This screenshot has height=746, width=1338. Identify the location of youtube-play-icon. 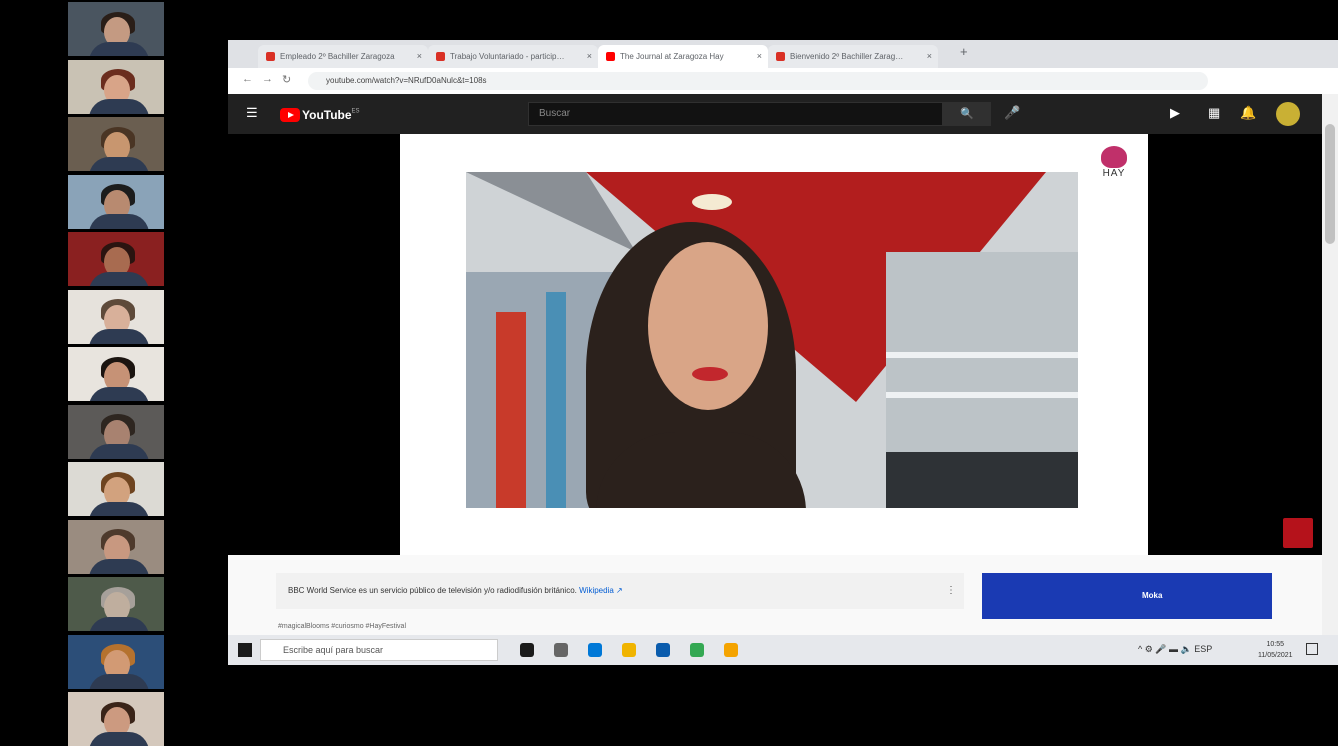
(290, 114).